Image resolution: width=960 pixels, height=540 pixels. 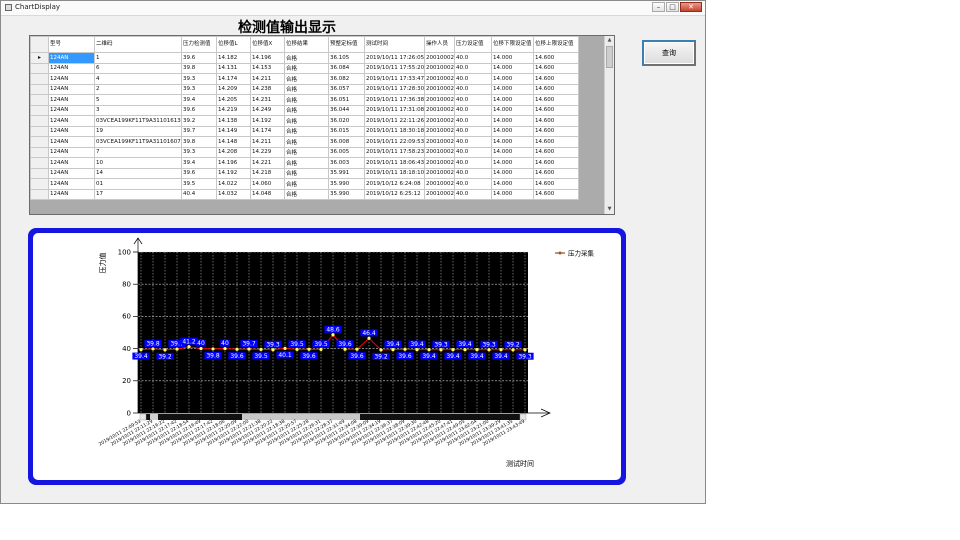 I want to click on column-header: 位移结果, so click(x=306, y=44).